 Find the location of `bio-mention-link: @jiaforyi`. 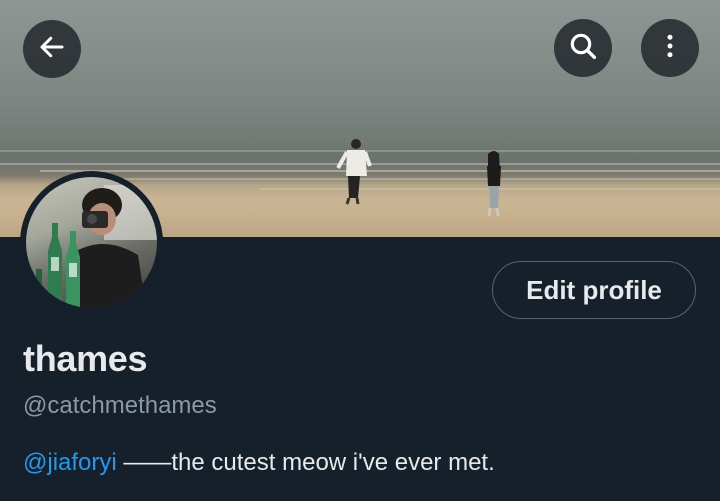

bio-mention-link: @jiaforyi is located at coordinates (70, 462).